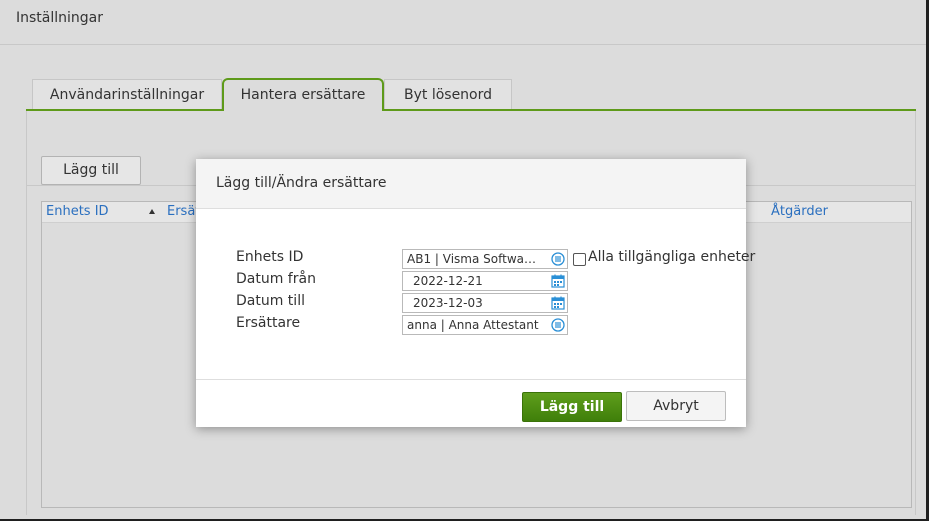 The width and height of the screenshot is (929, 521). Describe the element at coordinates (485, 281) in the screenshot. I see `date-from-field: 2022-12-21` at that location.